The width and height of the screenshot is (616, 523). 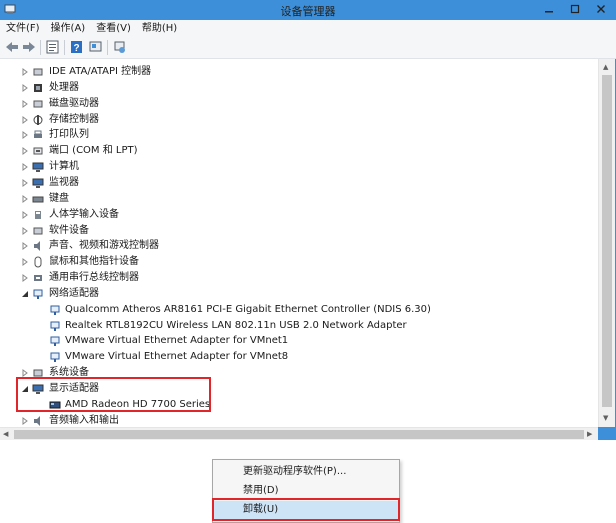 I want to click on display-card-icon, so click(x=55, y=405).